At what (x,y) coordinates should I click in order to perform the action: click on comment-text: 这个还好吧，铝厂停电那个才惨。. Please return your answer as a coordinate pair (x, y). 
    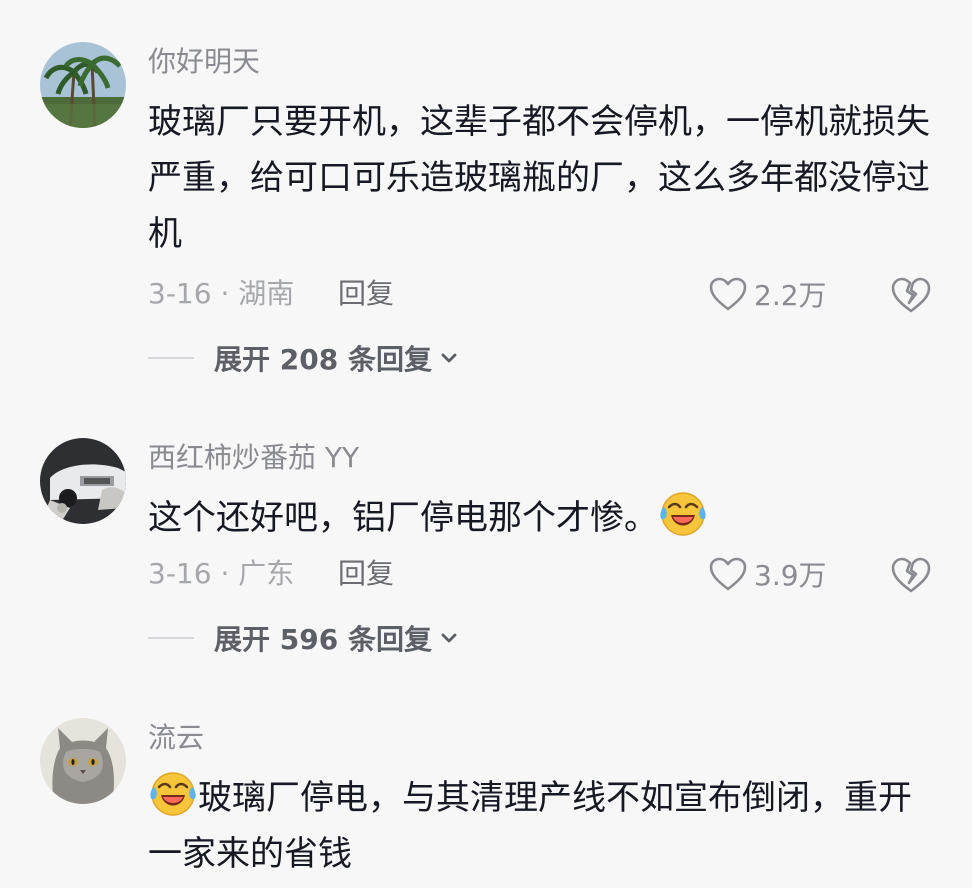
    Looking at the image, I should click on (543, 518).